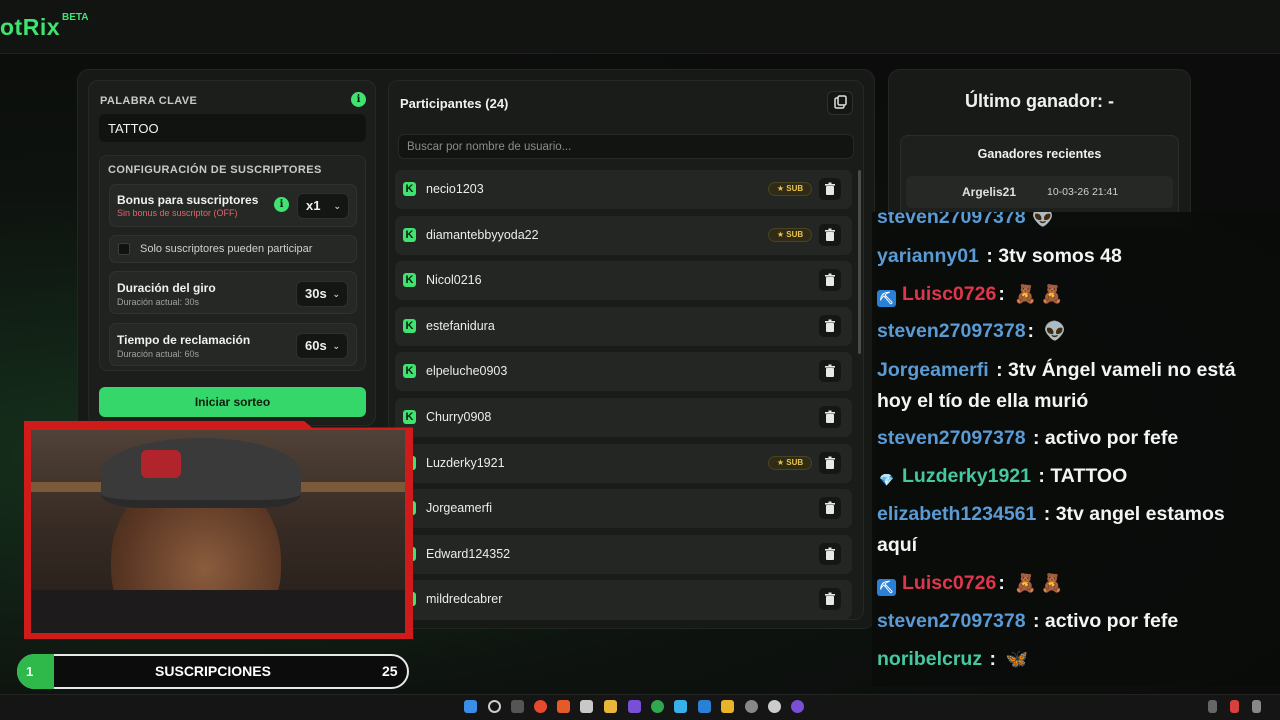 The image size is (1280, 720). Describe the element at coordinates (680, 706) in the screenshot. I see `app-icon` at that location.